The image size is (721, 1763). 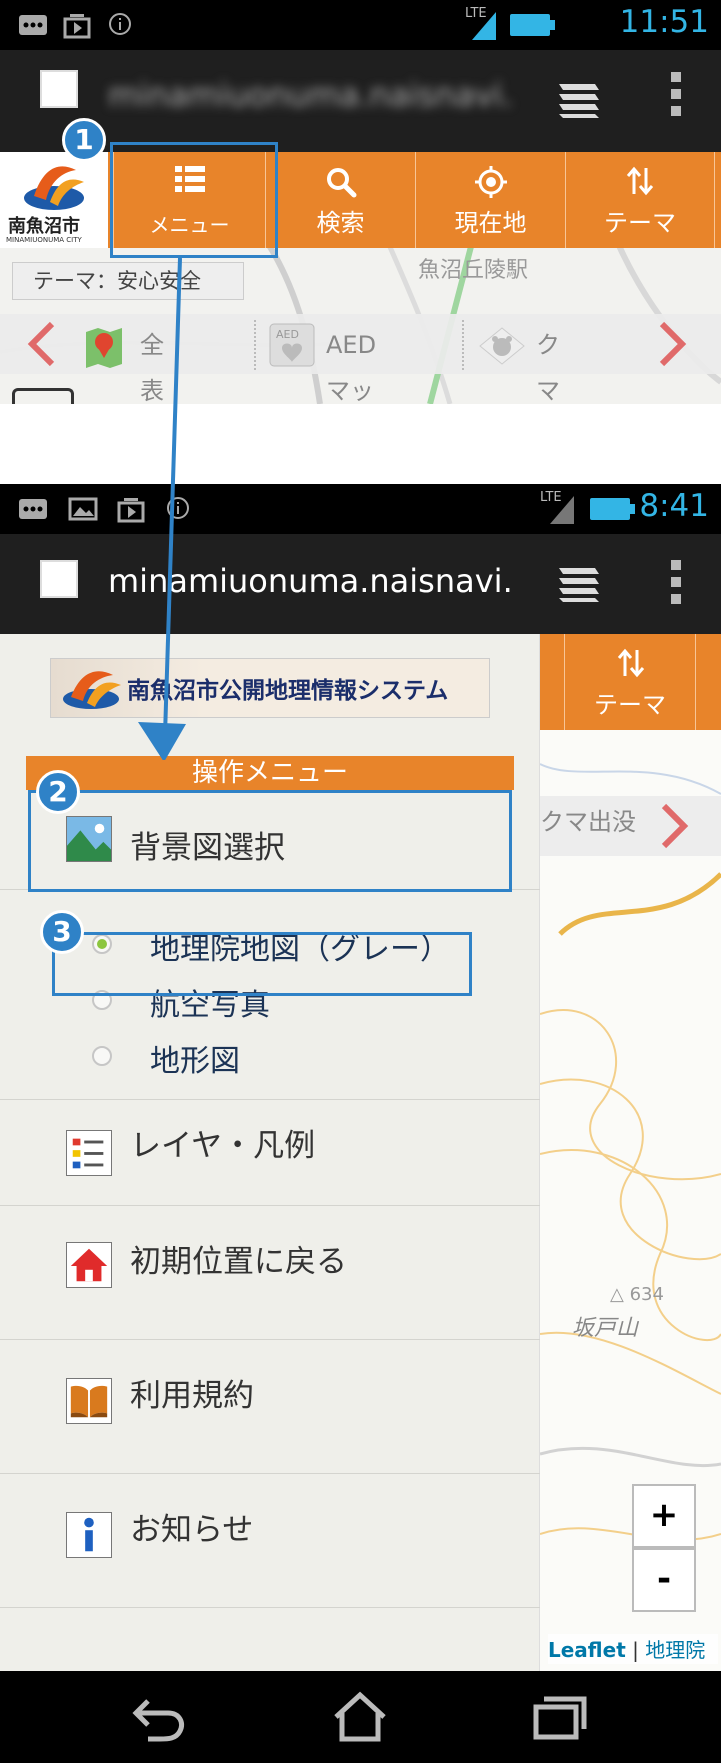 I want to click on leaflet-link: Leaflet, so click(x=587, y=1650).